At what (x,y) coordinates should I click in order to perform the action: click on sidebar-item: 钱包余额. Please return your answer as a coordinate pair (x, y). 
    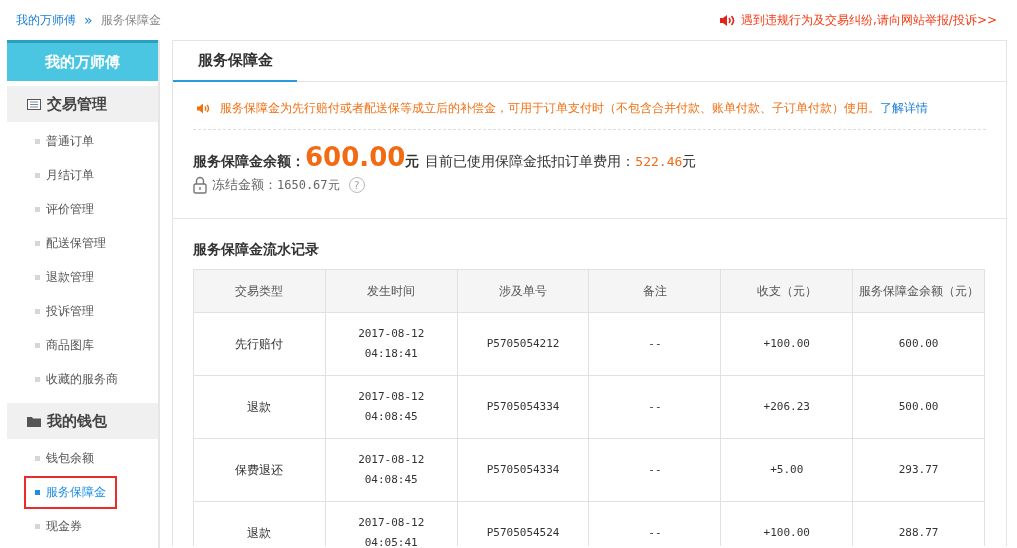
    Looking at the image, I should click on (70, 458).